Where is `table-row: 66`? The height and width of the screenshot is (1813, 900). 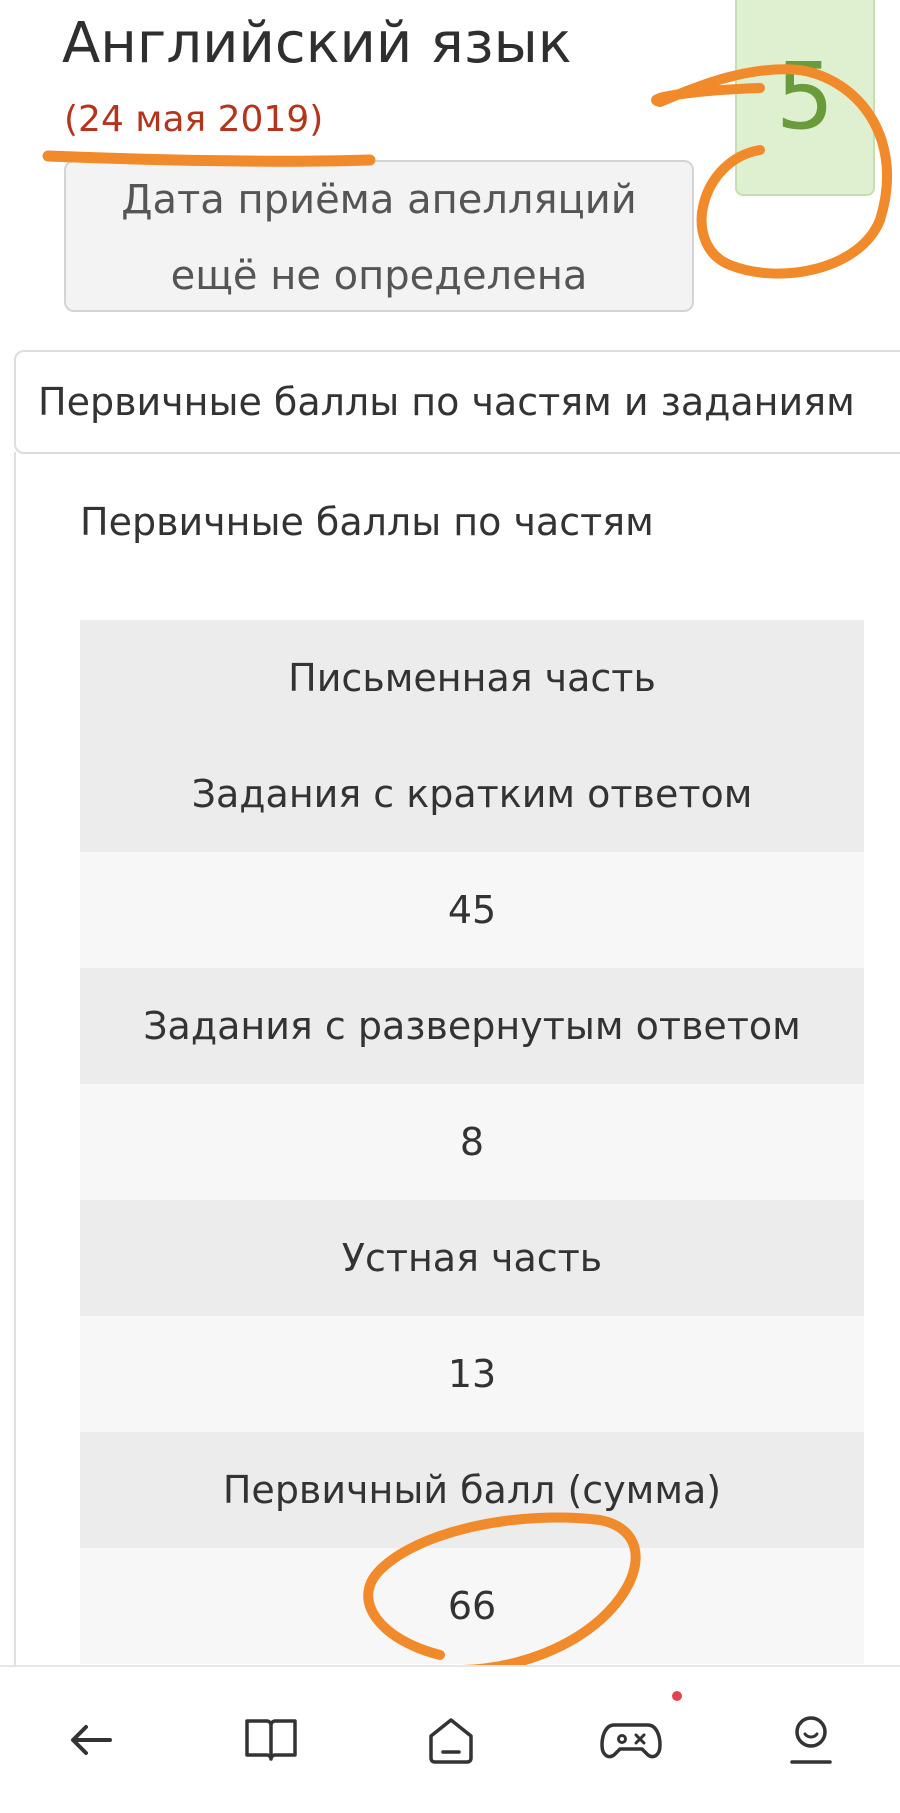 table-row: 66 is located at coordinates (472, 1606).